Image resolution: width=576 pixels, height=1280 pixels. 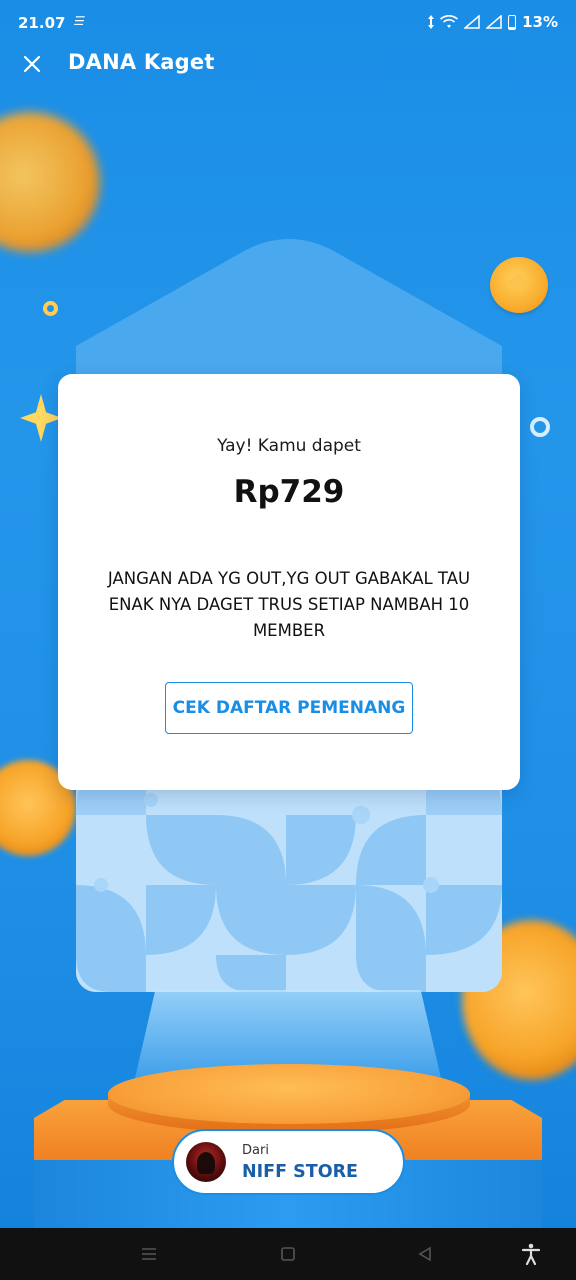 I want to click on flash-icon: ☰, so click(x=79, y=21).